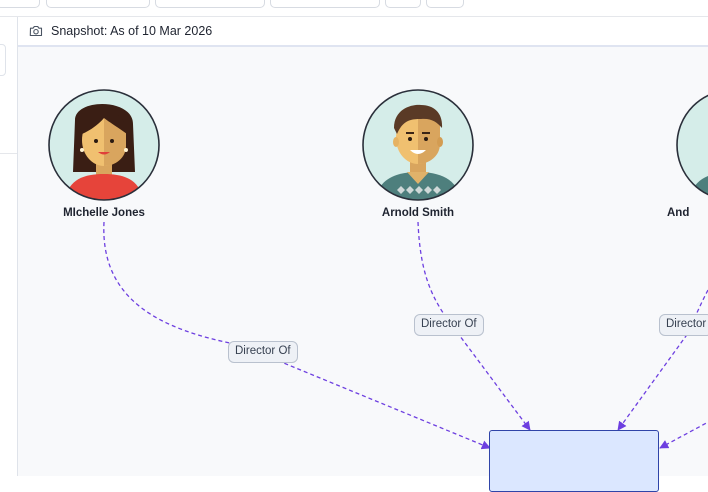 The width and height of the screenshot is (708, 492). Describe the element at coordinates (678, 213) in the screenshot. I see `person-name: And` at that location.